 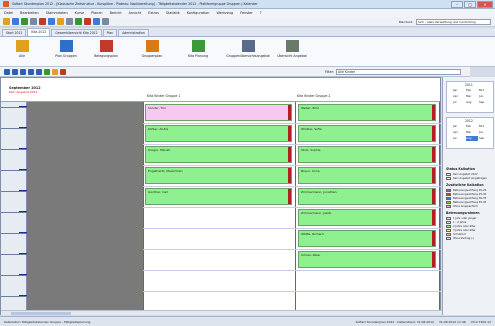 What do you see at coordinates (47, 71) in the screenshot?
I see `day-view-icon` at bounding box center [47, 71].